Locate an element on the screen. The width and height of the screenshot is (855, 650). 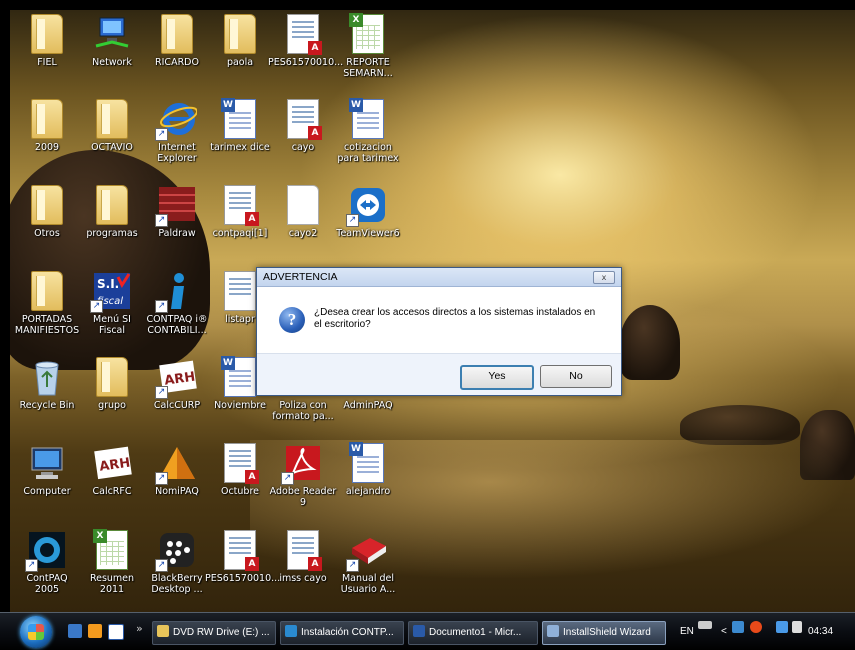
desktop-icon-label: CalcRFC is located at coordinates (112, 491).